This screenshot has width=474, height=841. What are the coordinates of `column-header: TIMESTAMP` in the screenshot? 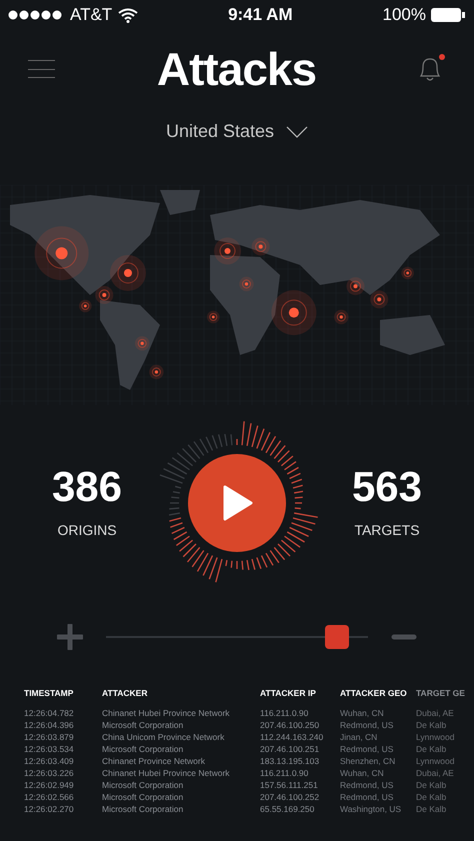 It's located at (49, 693).